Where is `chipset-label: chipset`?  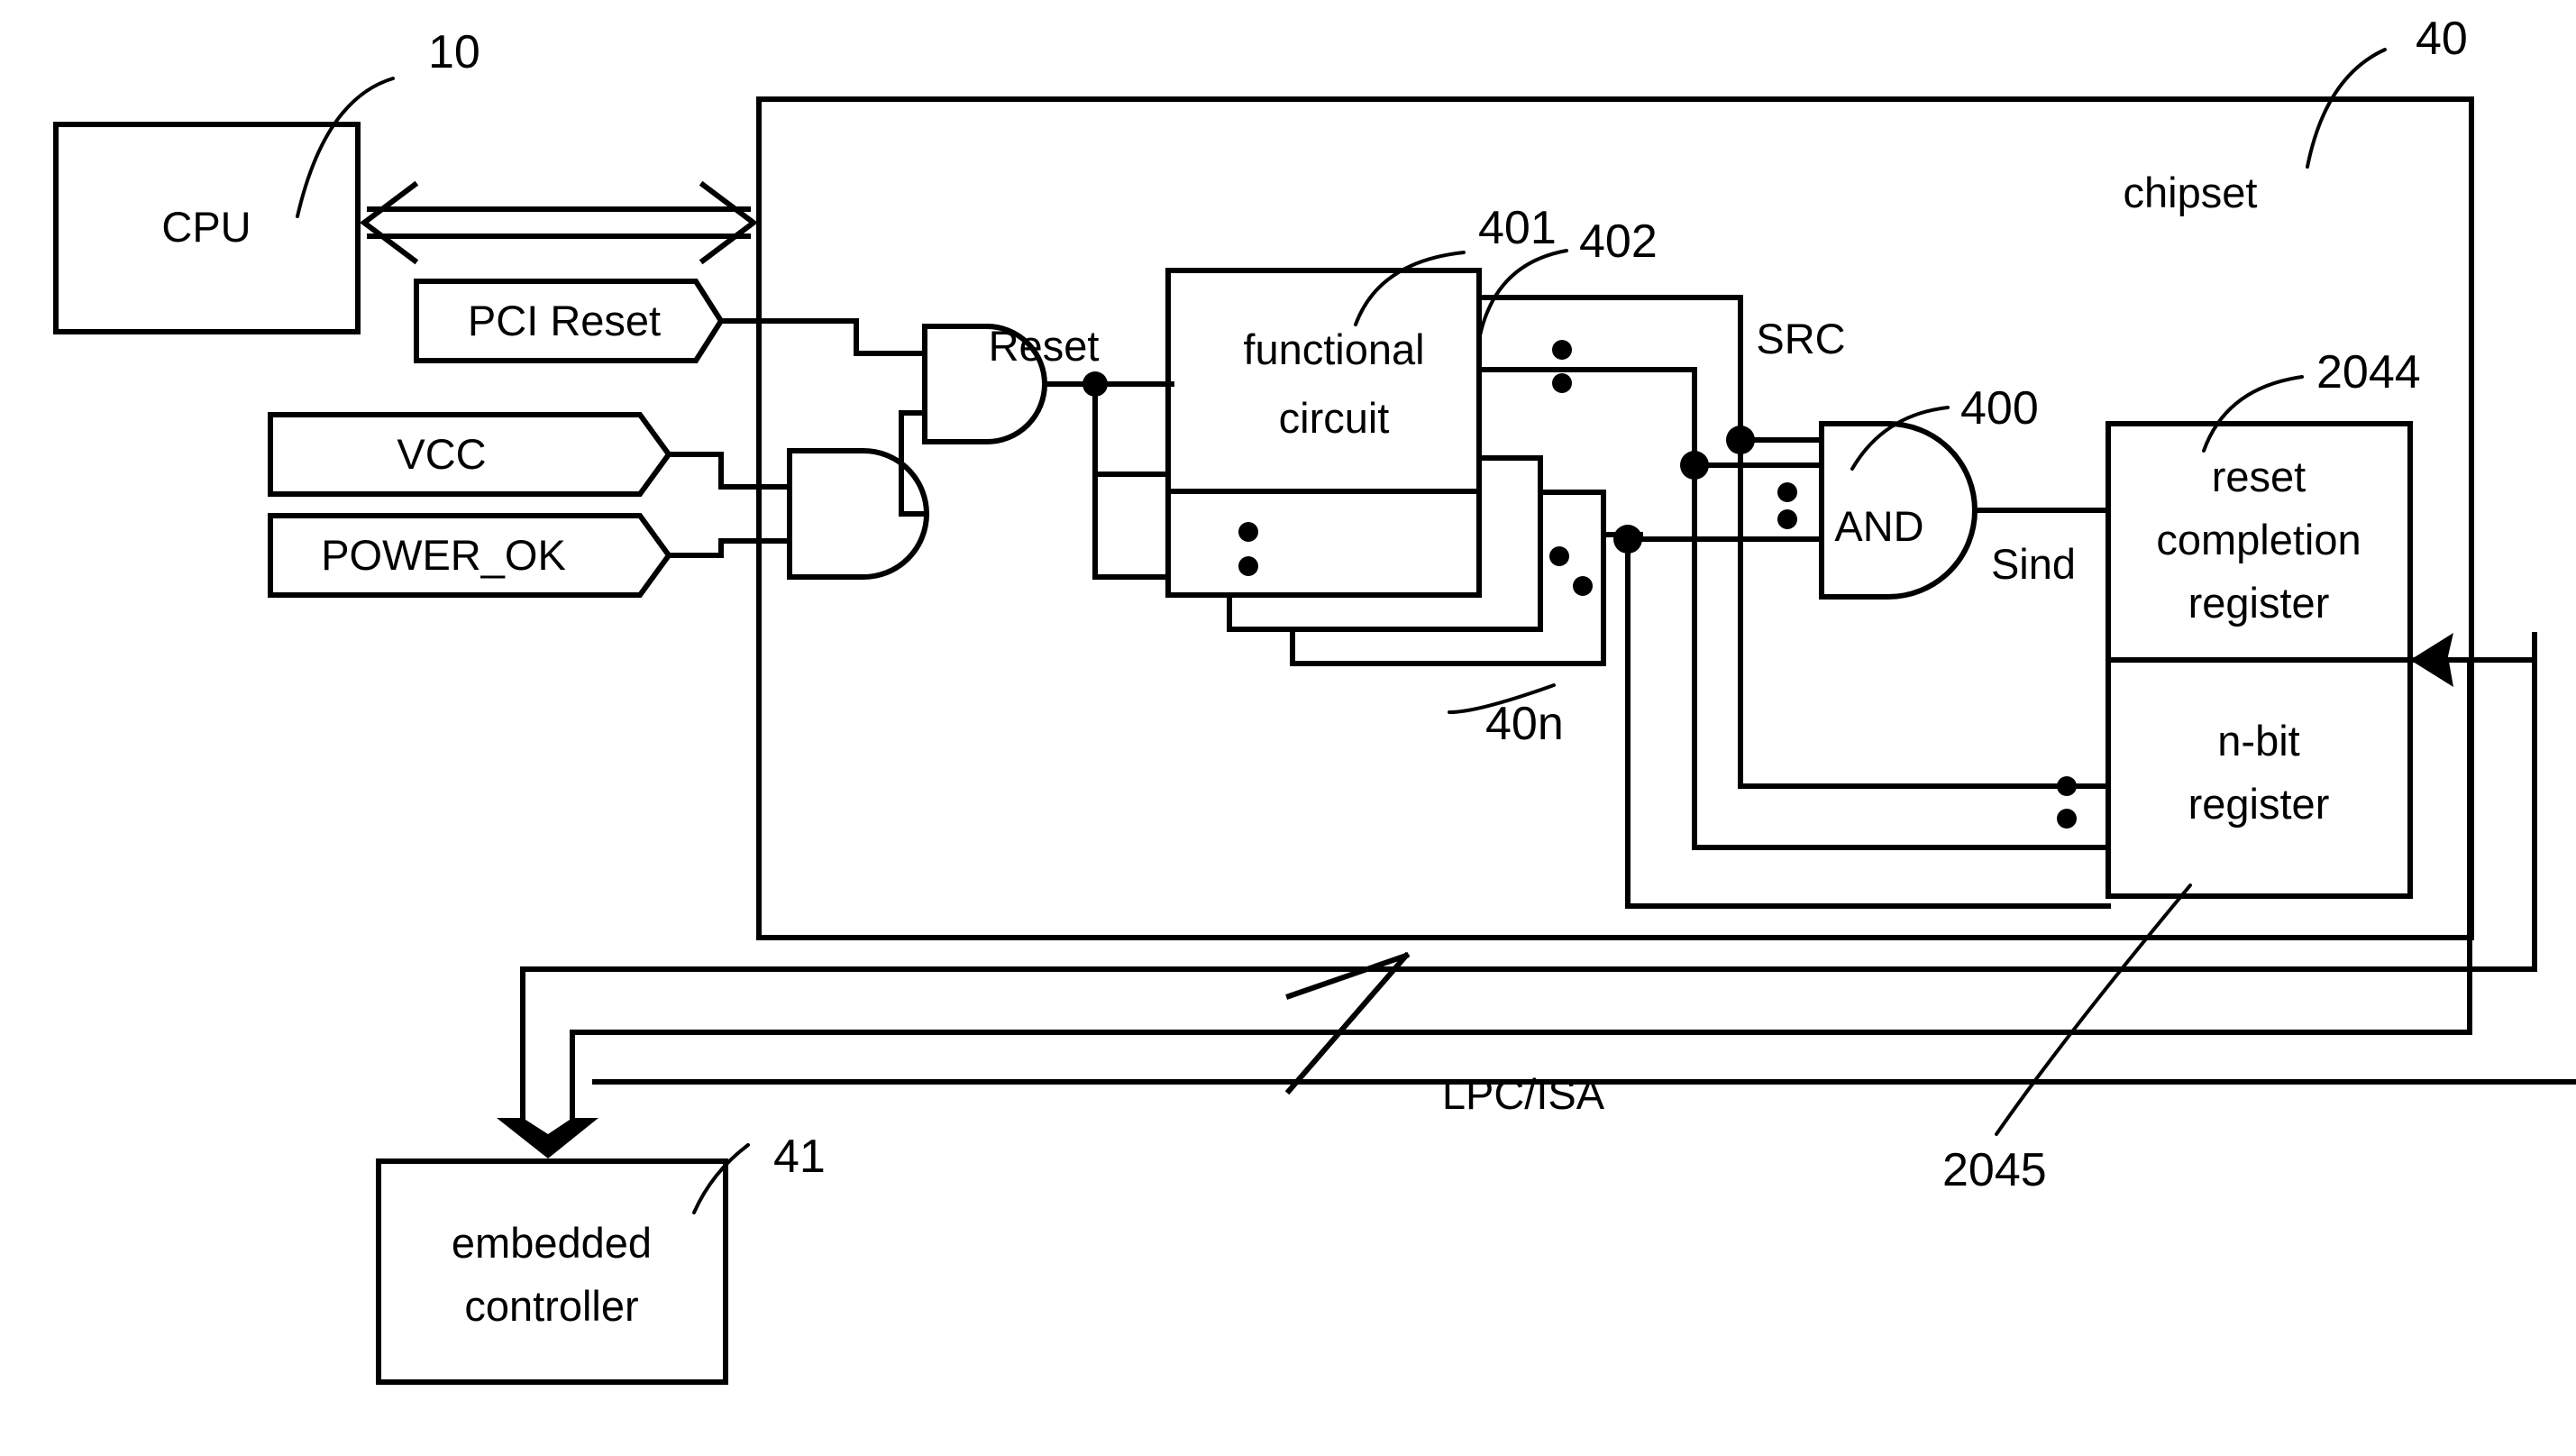
chipset-label: chipset is located at coordinates (2191, 192).